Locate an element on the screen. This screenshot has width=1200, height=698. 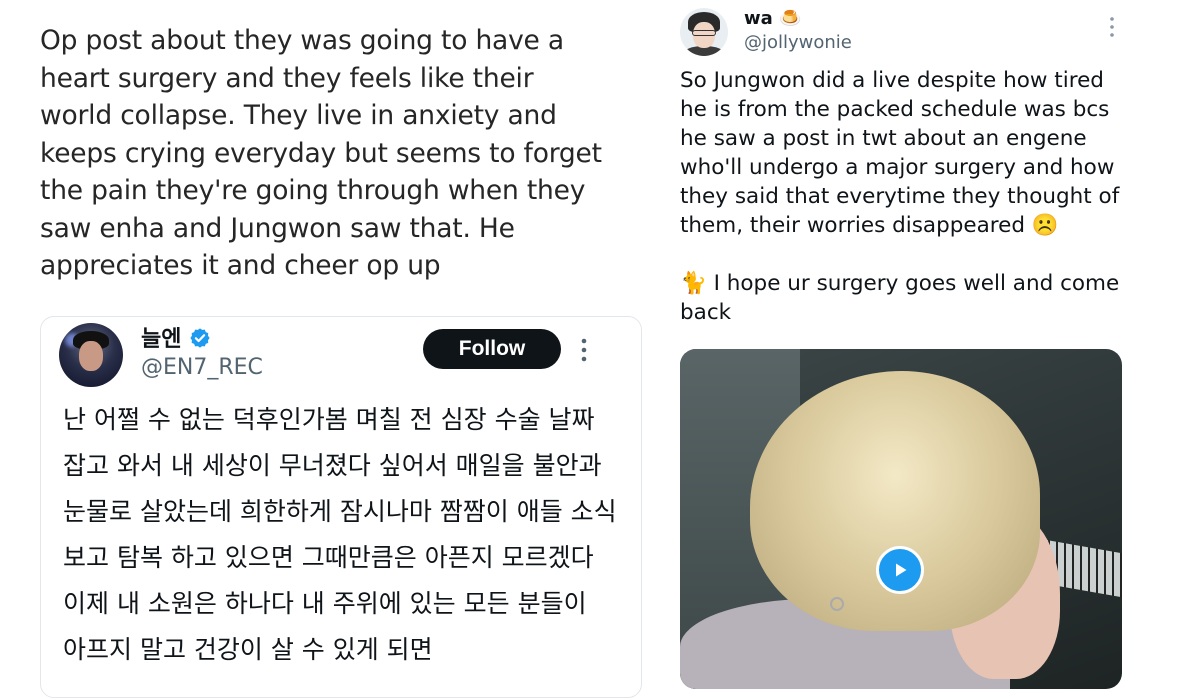
play-icon is located at coordinates (901, 570).